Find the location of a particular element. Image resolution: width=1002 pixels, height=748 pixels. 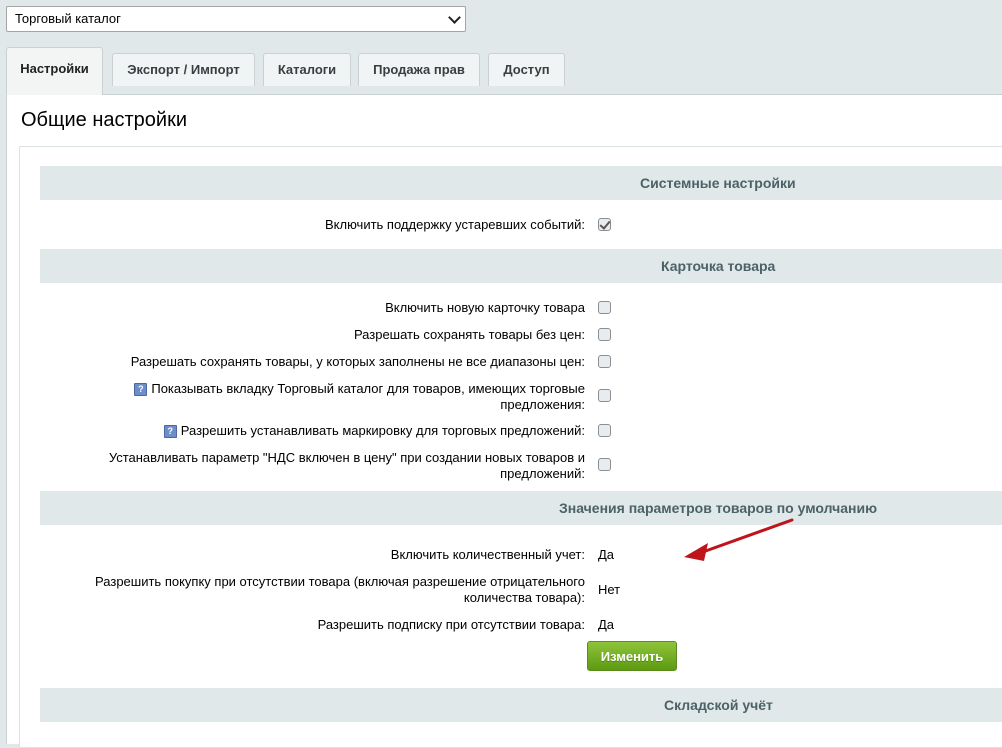

section-title: Системные настройки is located at coordinates (718, 183).